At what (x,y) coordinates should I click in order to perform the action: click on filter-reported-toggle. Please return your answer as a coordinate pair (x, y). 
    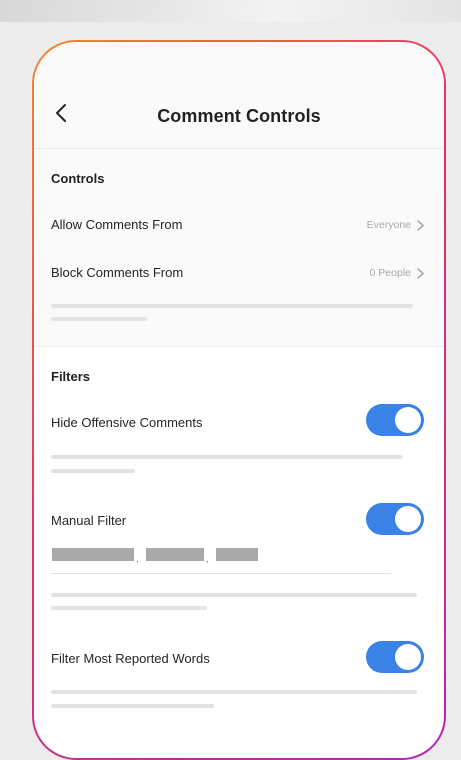
    Looking at the image, I should click on (395, 657).